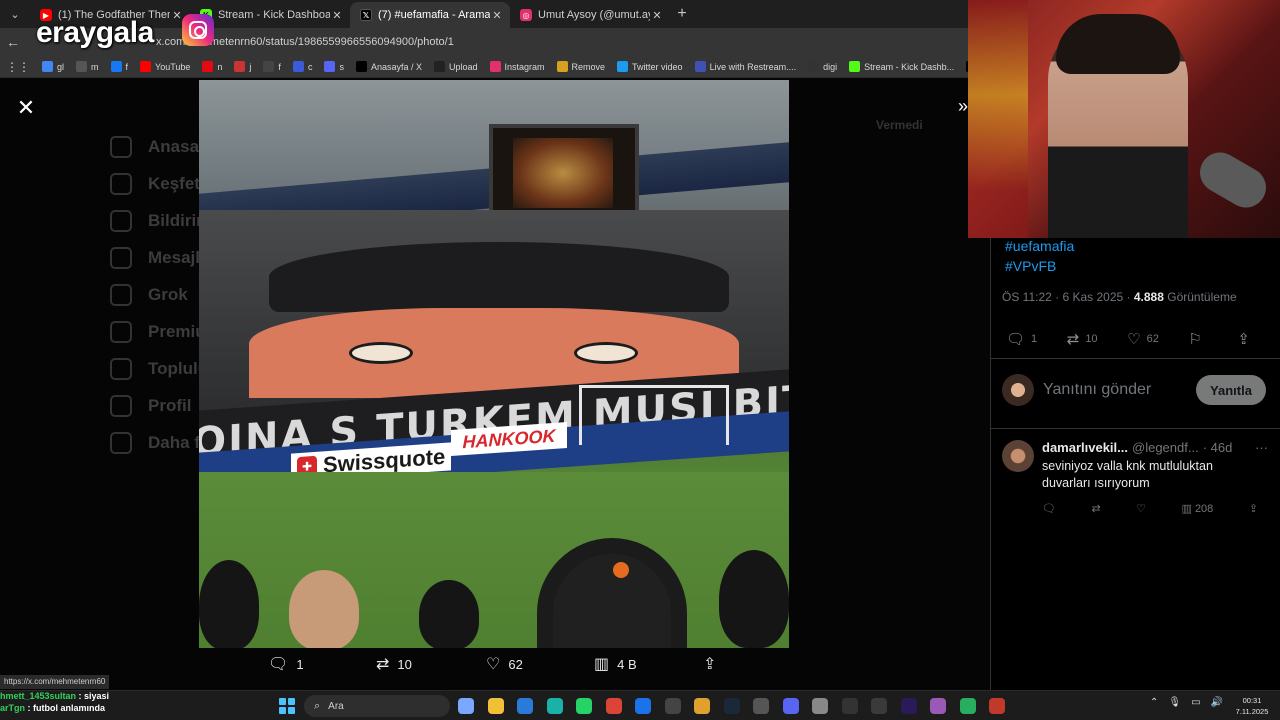  Describe the element at coordinates (613, 706) in the screenshot. I see `chrome-icon` at that location.